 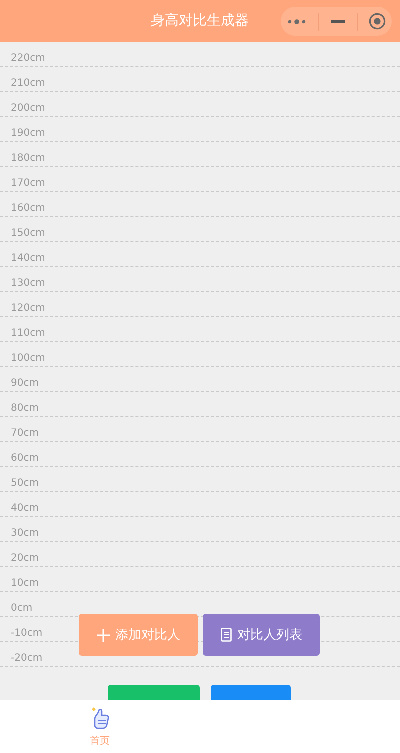 I want to click on document-icon, so click(x=226, y=635).